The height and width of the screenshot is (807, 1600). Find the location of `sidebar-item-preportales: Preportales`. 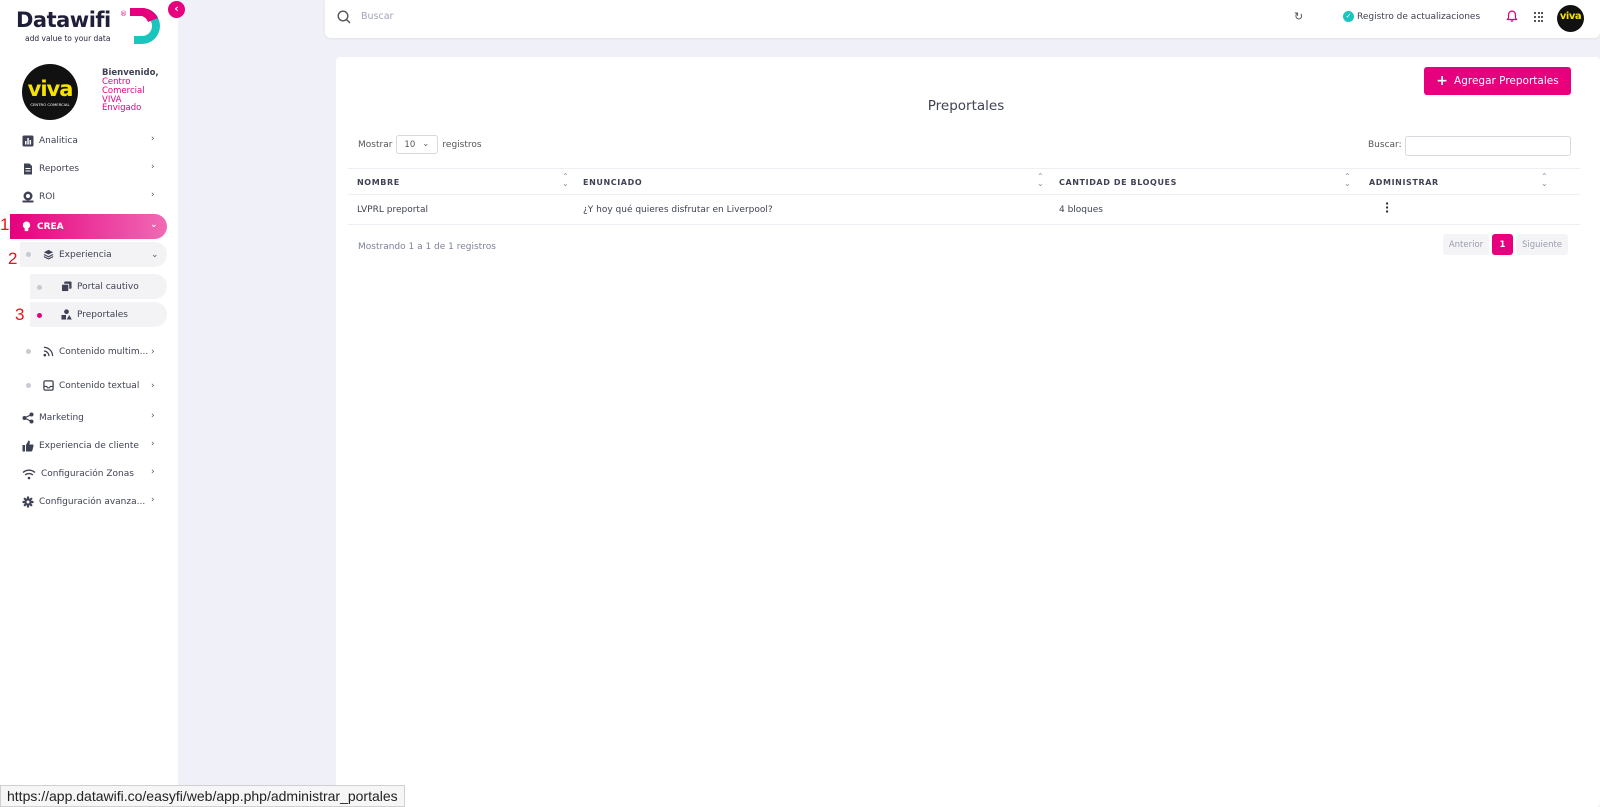

sidebar-item-preportales: Preportales is located at coordinates (94, 314).